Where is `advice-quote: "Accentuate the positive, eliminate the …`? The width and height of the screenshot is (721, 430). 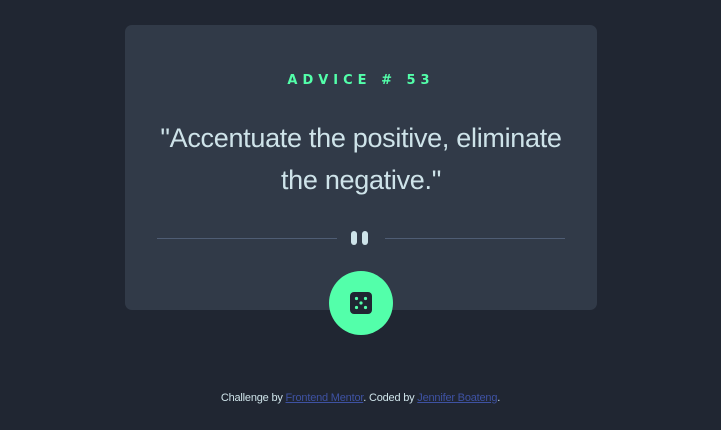 advice-quote: "Accentuate the positive, eliminate the … is located at coordinates (361, 159).